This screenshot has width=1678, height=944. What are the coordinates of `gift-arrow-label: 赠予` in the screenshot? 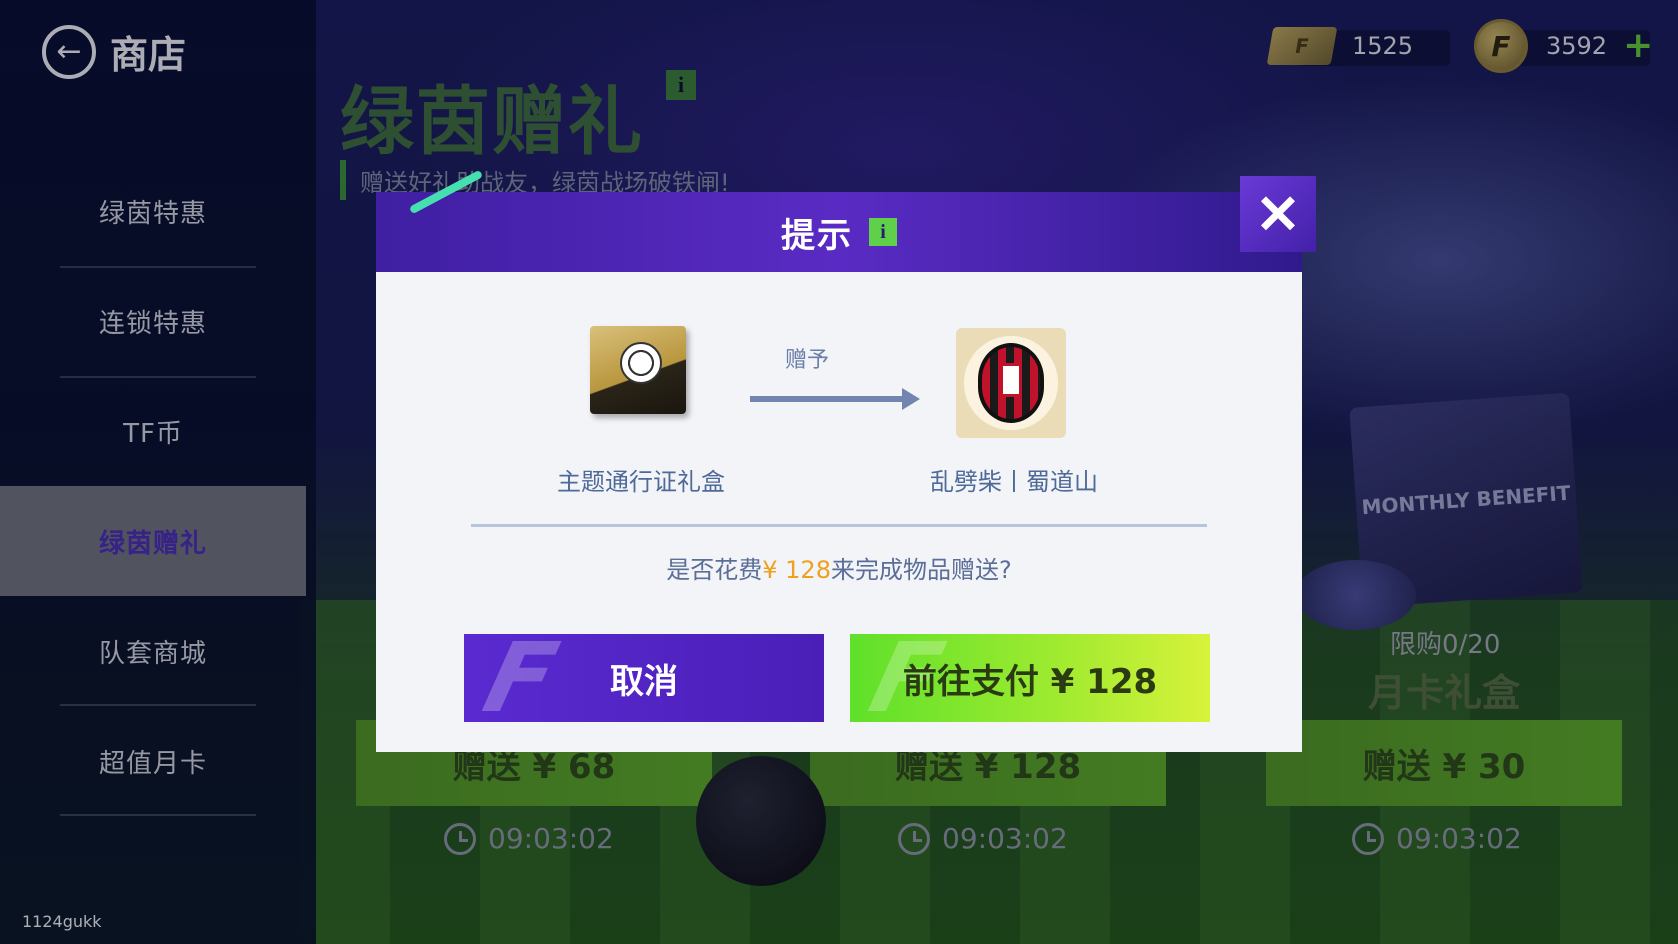 It's located at (806, 360).